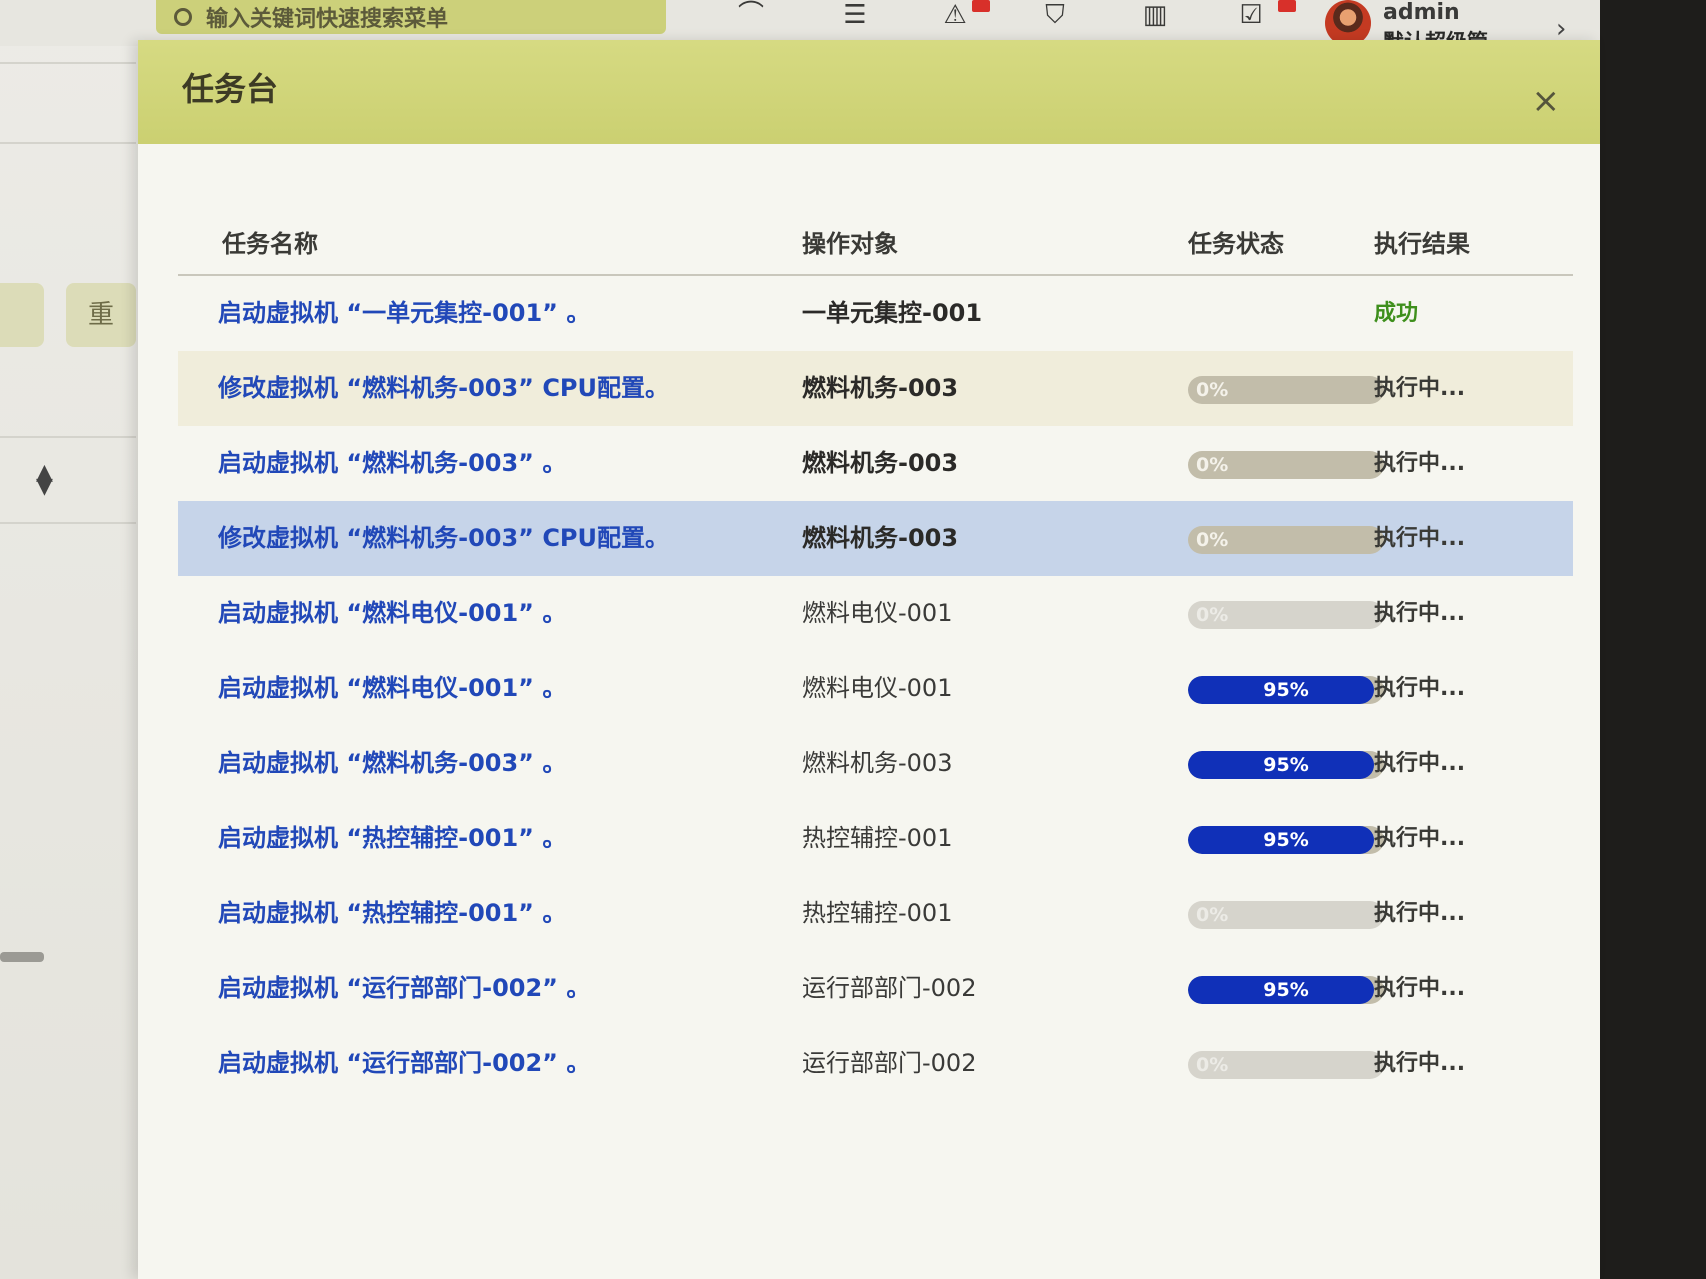 Image resolution: width=1706 pixels, height=1279 pixels. Describe the element at coordinates (1546, 101) in the screenshot. I see `close-icon: ×` at that location.